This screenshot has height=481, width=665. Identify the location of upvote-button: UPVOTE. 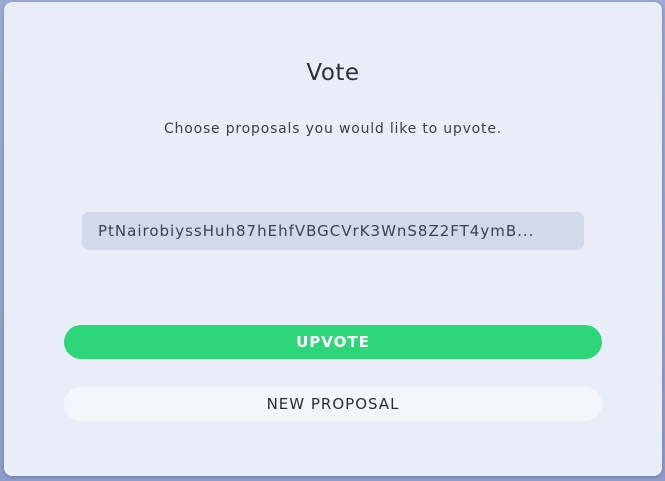
(333, 342).